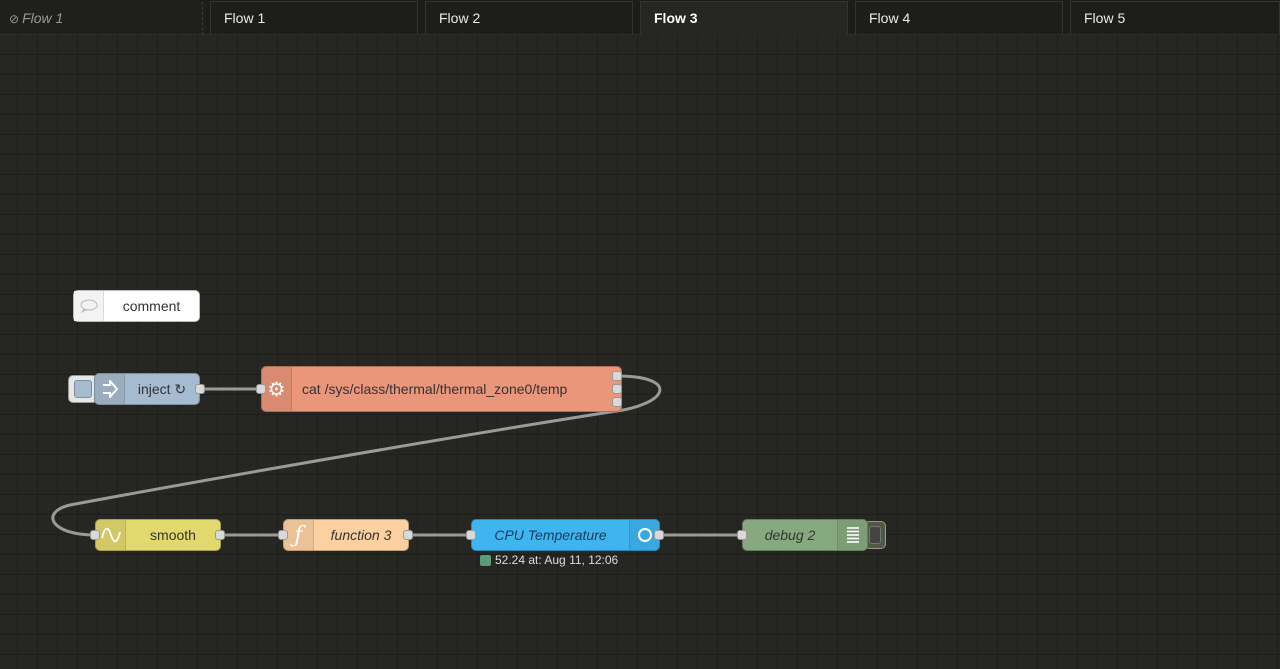  What do you see at coordinates (617, 389) in the screenshot?
I see `exec-output-port-stderr` at bounding box center [617, 389].